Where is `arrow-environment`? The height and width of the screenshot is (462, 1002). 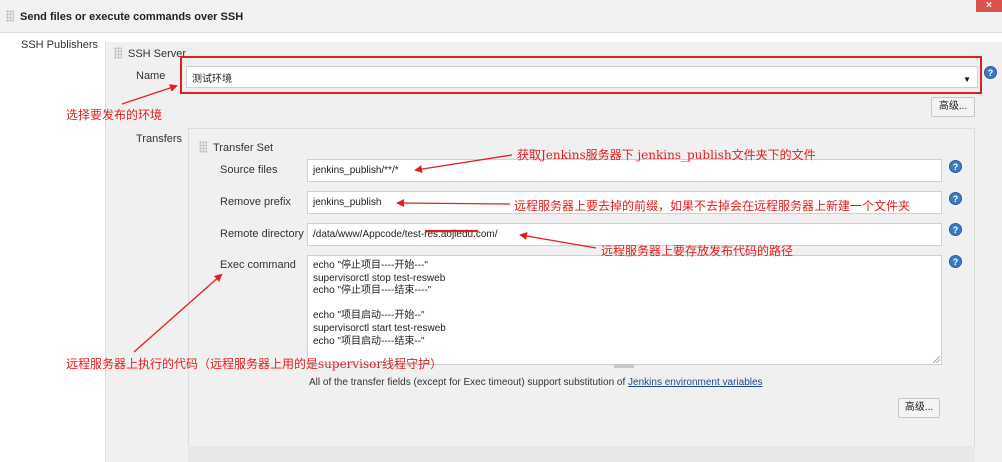 arrow-environment is located at coordinates (149, 94).